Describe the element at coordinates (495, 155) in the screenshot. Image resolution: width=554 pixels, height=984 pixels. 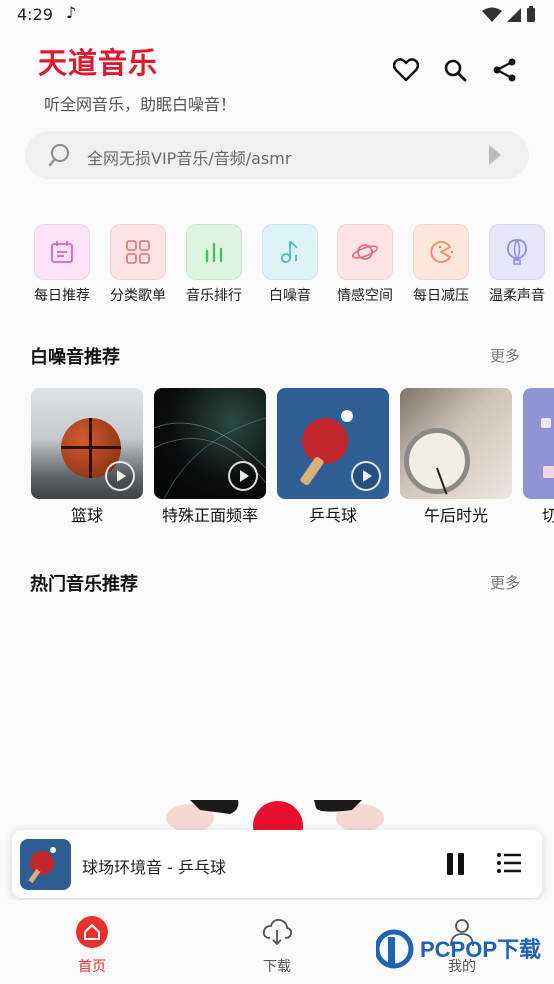
I see `play-arrow-icon` at that location.